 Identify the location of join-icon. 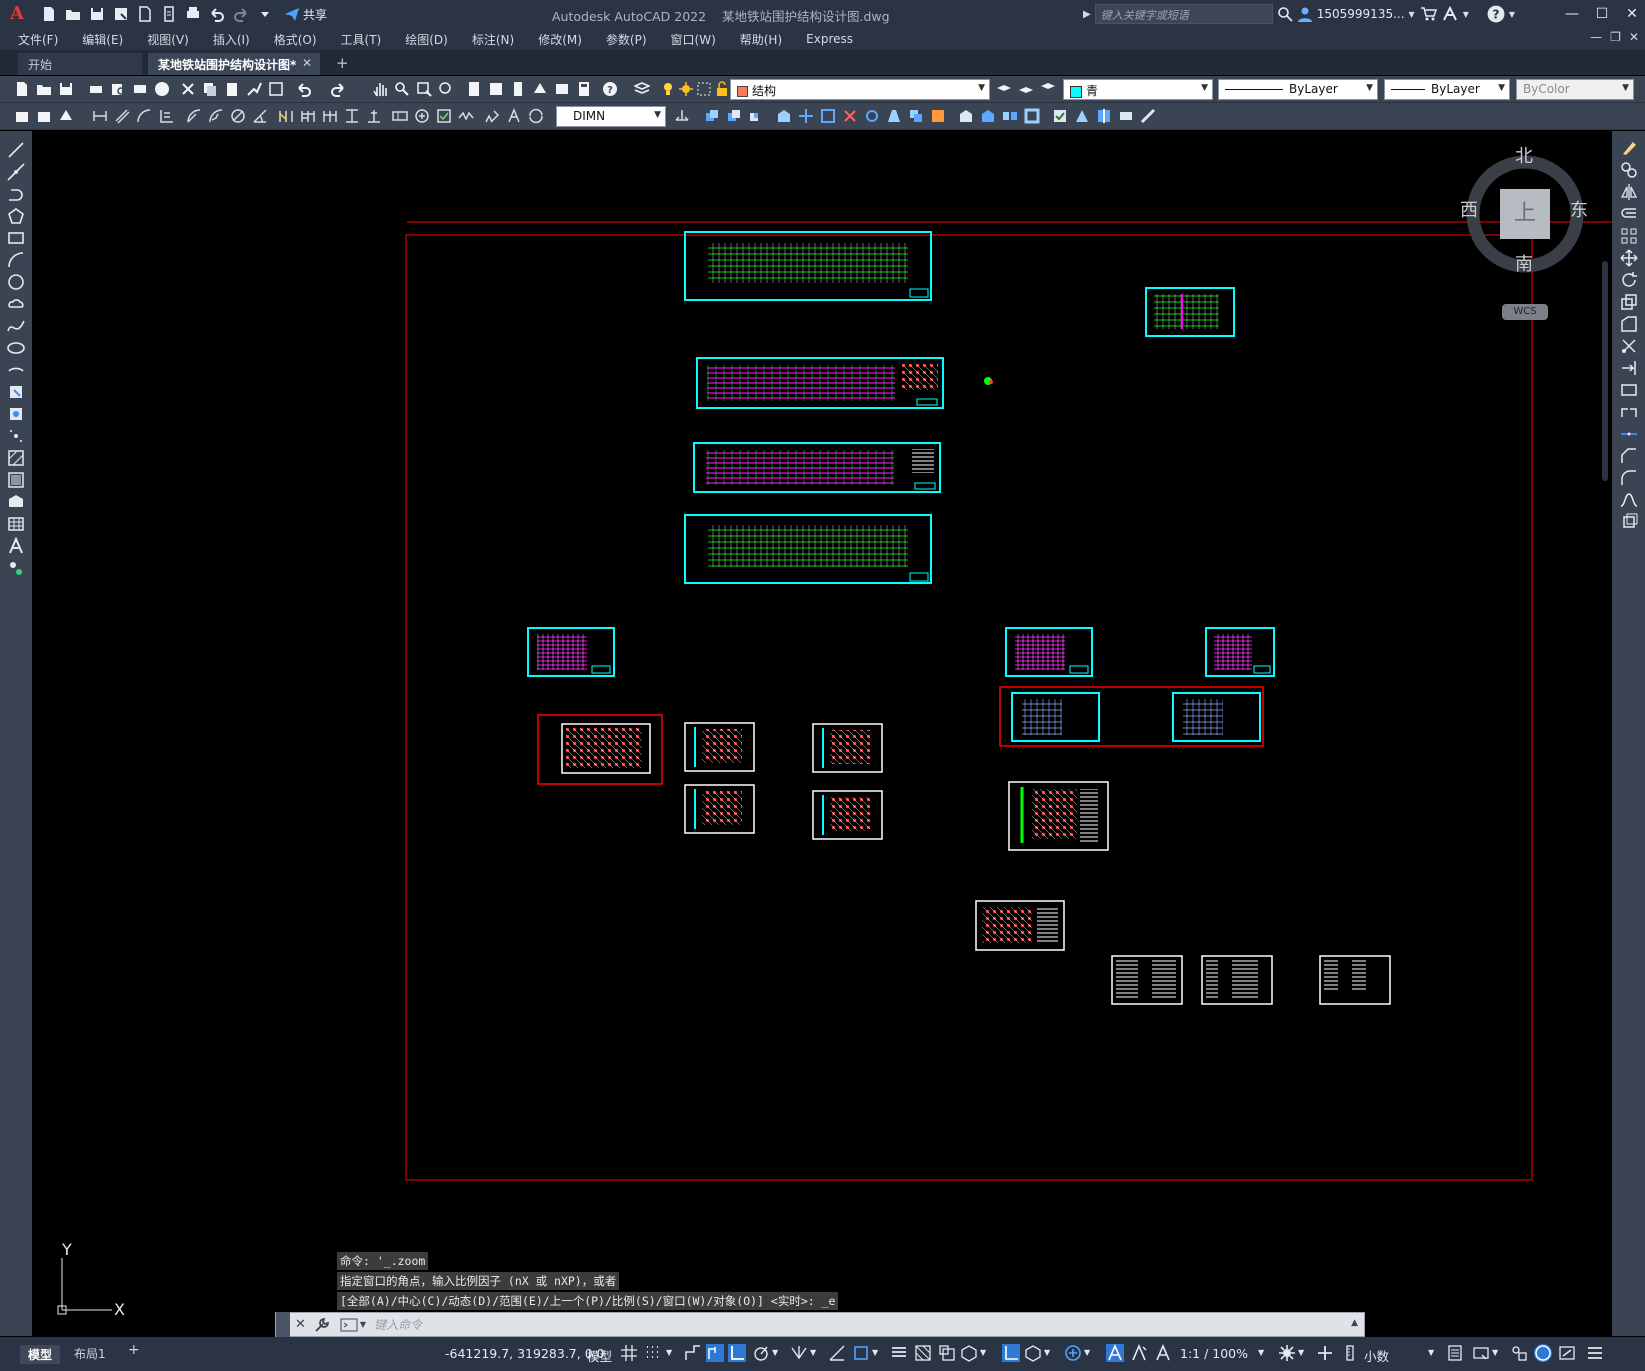
(1629, 434).